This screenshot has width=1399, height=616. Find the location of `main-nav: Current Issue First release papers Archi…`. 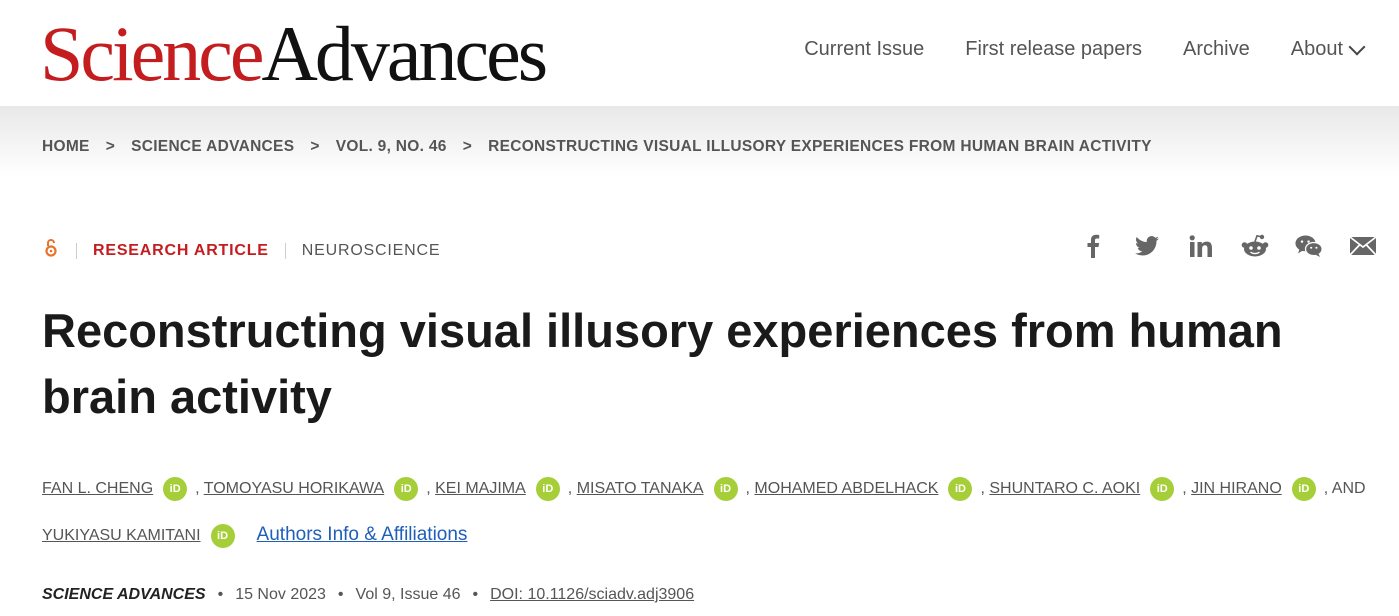

main-nav: Current Issue First release papers Archi… is located at coordinates (1085, 49).